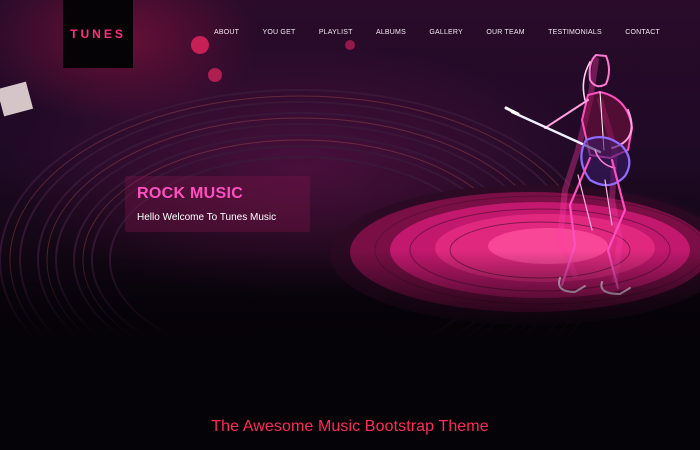 Image resolution: width=700 pixels, height=450 pixels. I want to click on nav-albums: ALBUMS, so click(391, 32).